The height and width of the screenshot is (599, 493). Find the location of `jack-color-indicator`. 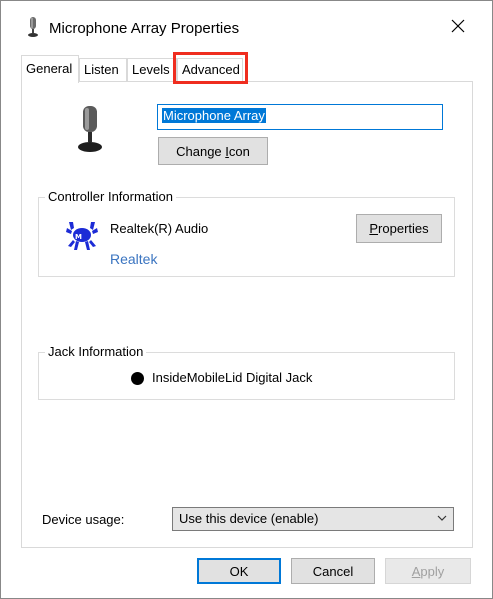

jack-color-indicator is located at coordinates (137, 378).